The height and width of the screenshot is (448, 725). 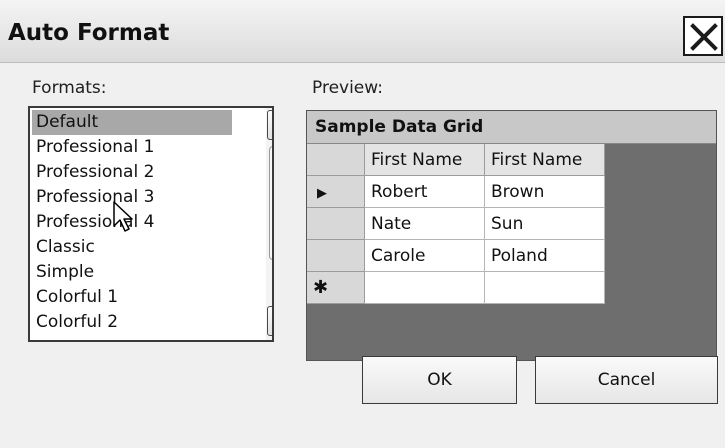 I want to click on formats-scrollbar, so click(x=270, y=224).